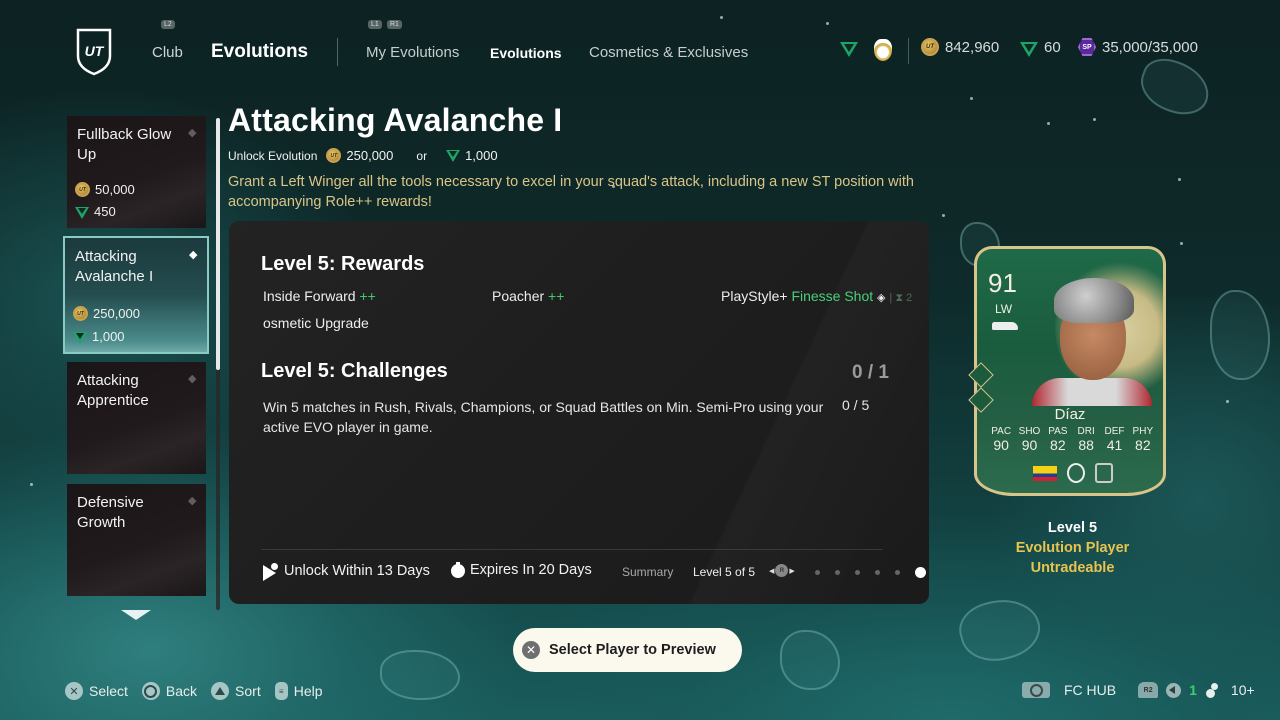  Describe the element at coordinates (1070, 414) in the screenshot. I see `player-name: Díaz` at that location.